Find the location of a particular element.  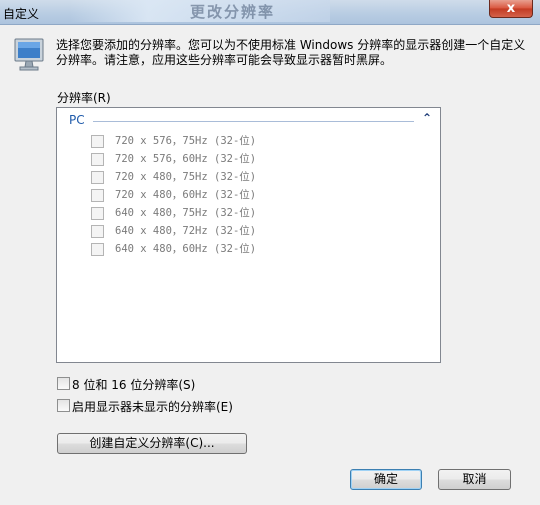

window-title: 自定义 is located at coordinates (21, 14).